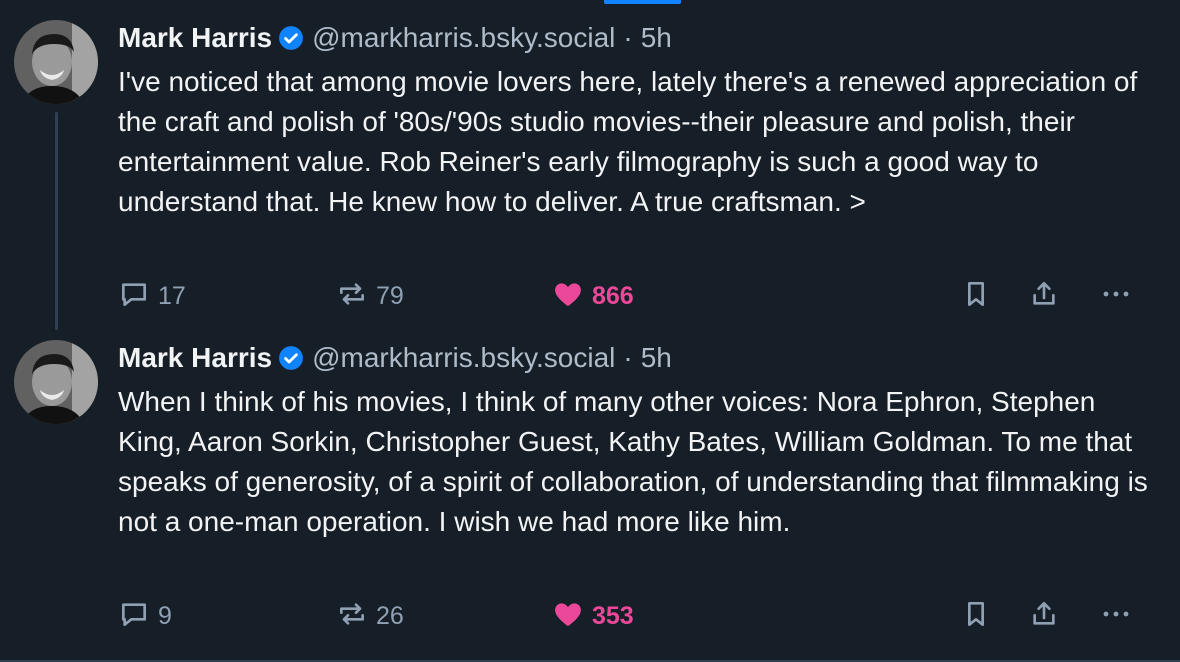 Image resolution: width=1180 pixels, height=662 pixels. Describe the element at coordinates (390, 295) in the screenshot. I see `repost-count: 79` at that location.